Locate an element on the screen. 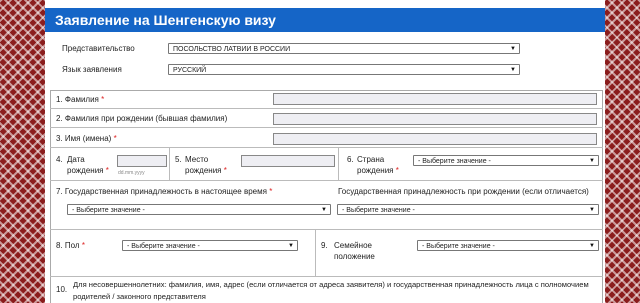 This screenshot has height=303, width=640. field-9-label-2: положение is located at coordinates (354, 256).